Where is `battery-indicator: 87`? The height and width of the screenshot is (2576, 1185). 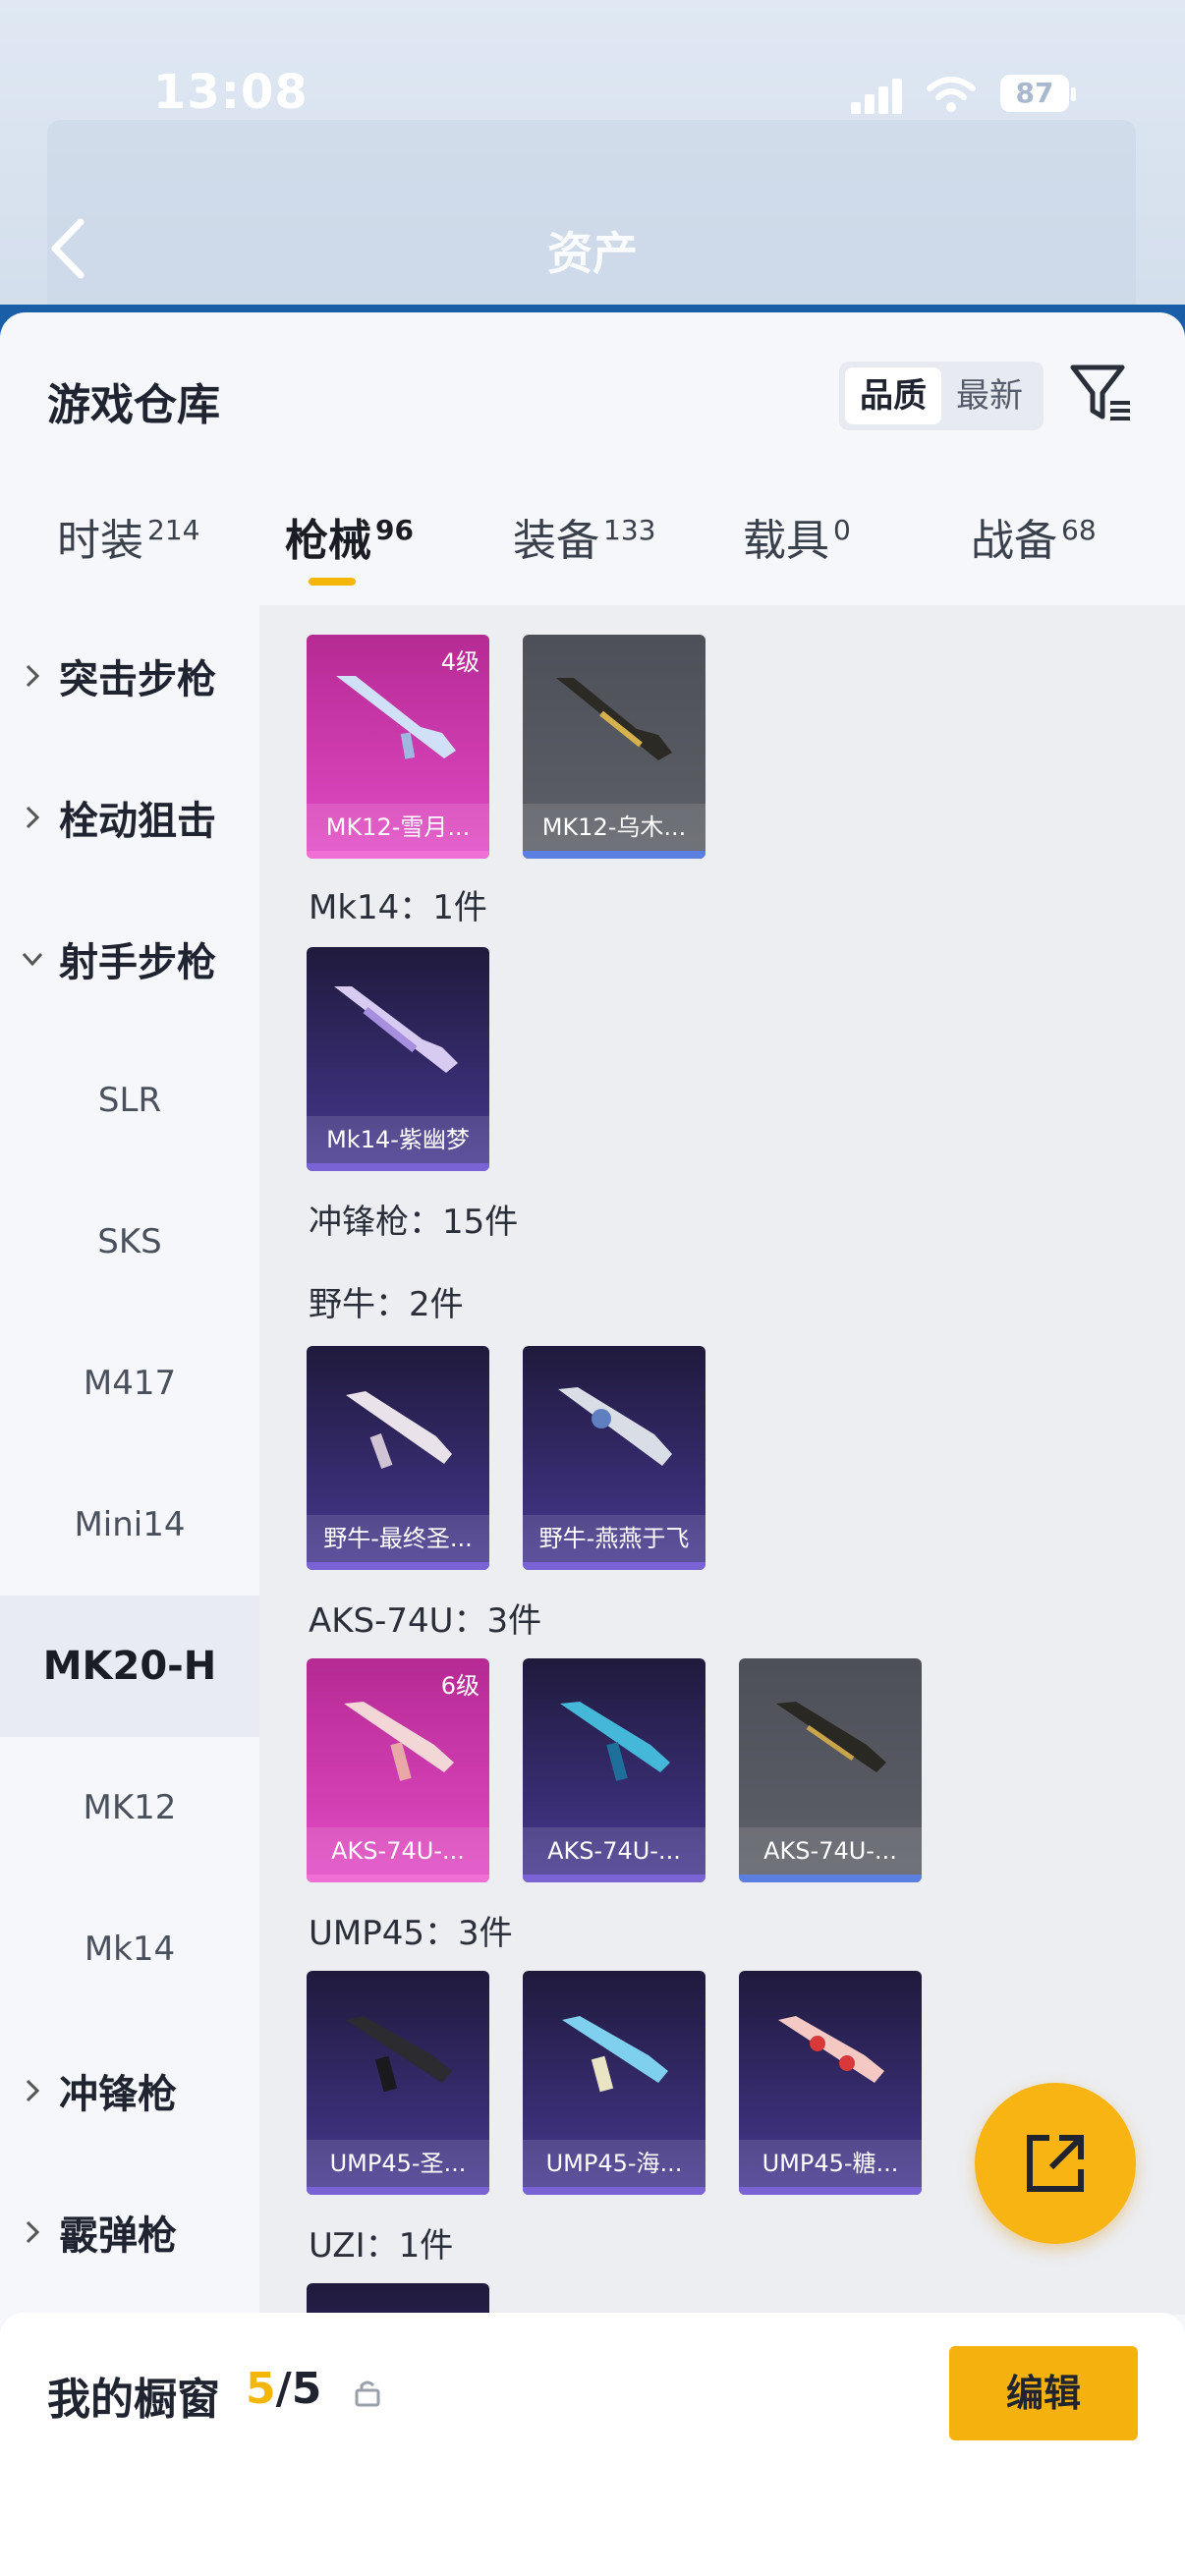
battery-indicator: 87 is located at coordinates (1038, 93).